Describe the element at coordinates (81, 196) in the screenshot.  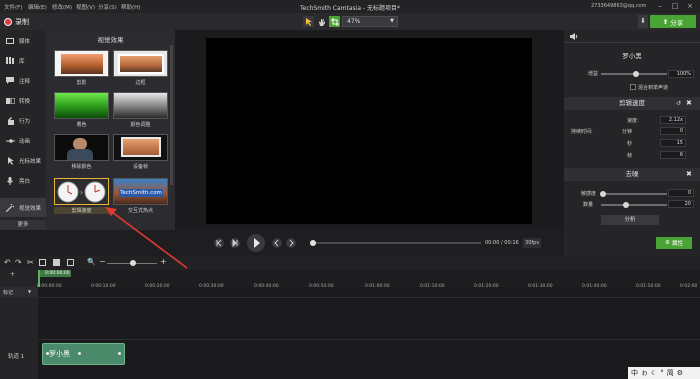
I see `effect-clip-speed: › 剪辑速度` at that location.